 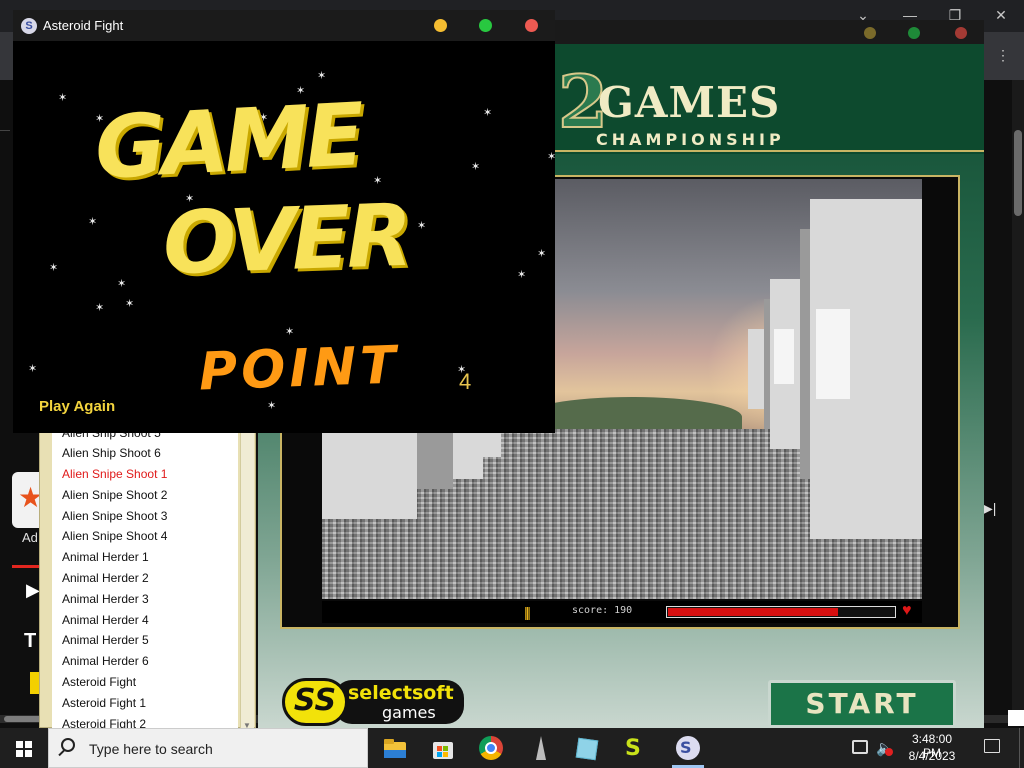 I want to click on play-again-button: Play Again, so click(x=77, y=406).